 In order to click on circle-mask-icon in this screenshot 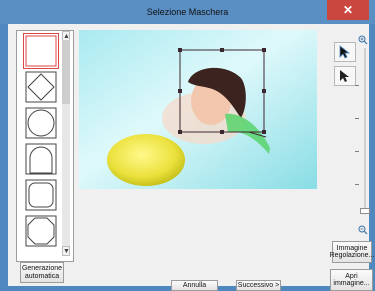, I will do `click(41, 123)`.